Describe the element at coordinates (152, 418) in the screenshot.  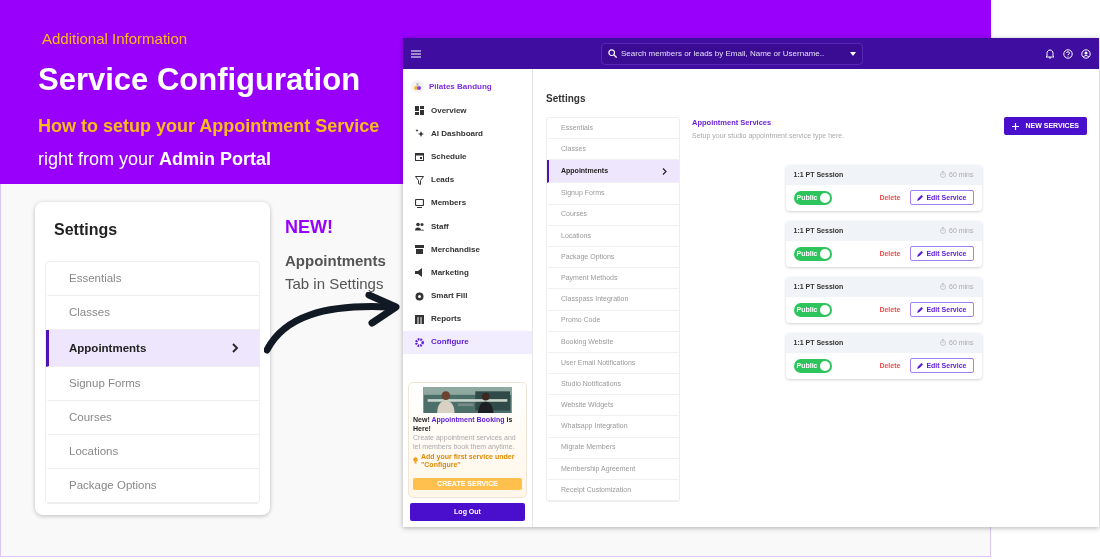
I see `settings-item: Courses` at that location.